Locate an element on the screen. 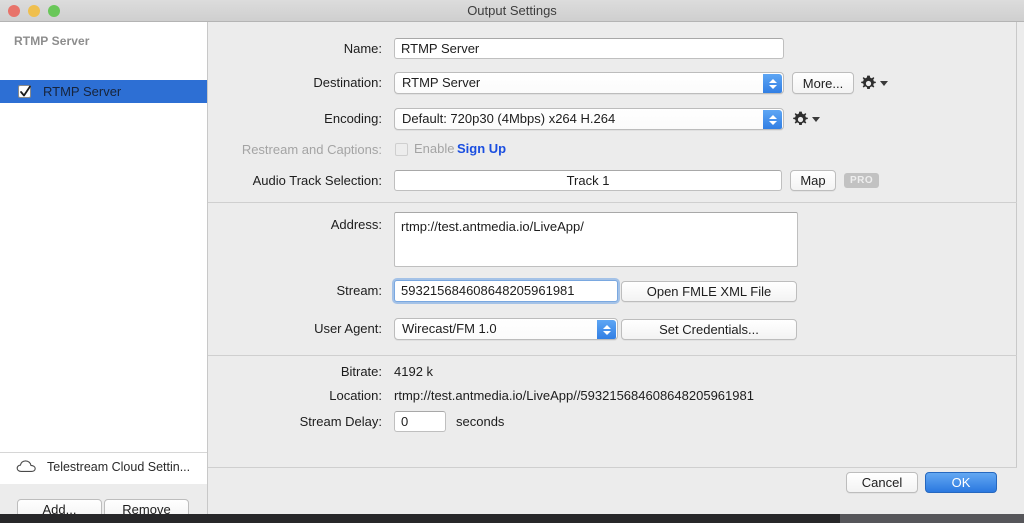  bitrate-value: 4192 k is located at coordinates (414, 371).